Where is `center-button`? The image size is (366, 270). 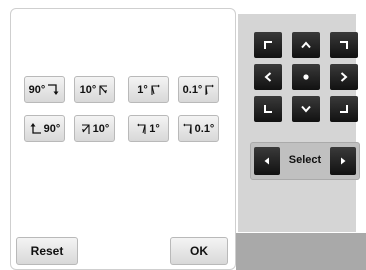 center-button is located at coordinates (306, 77).